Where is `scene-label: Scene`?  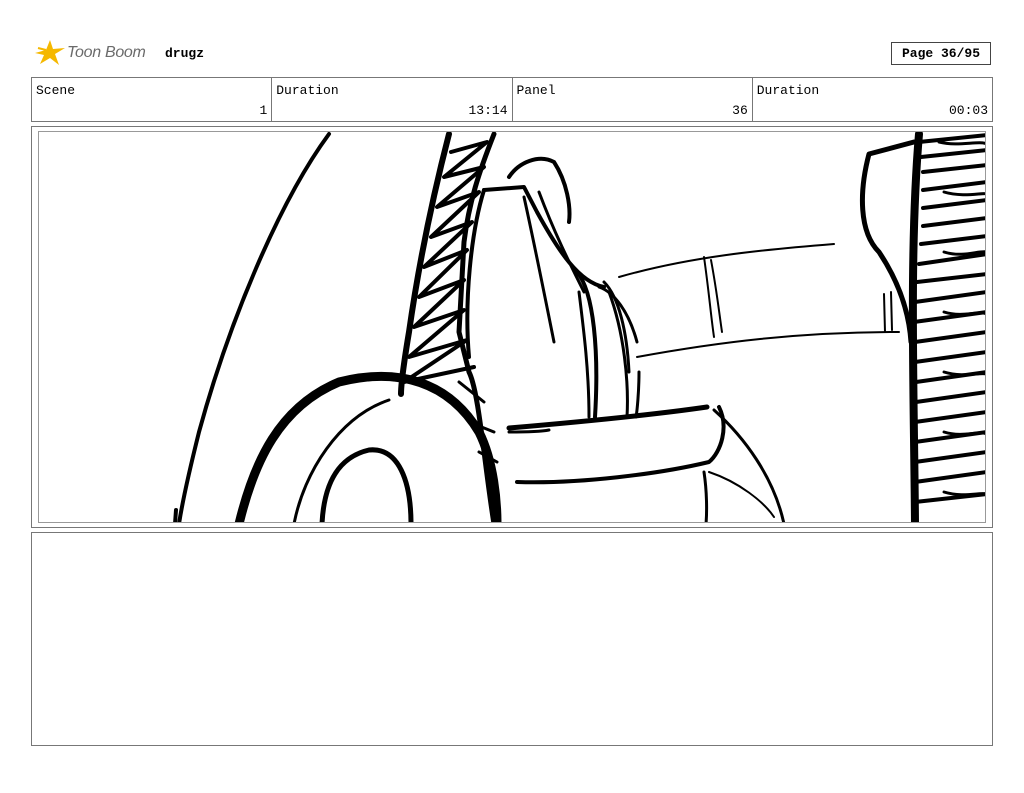 scene-label: Scene is located at coordinates (56, 90).